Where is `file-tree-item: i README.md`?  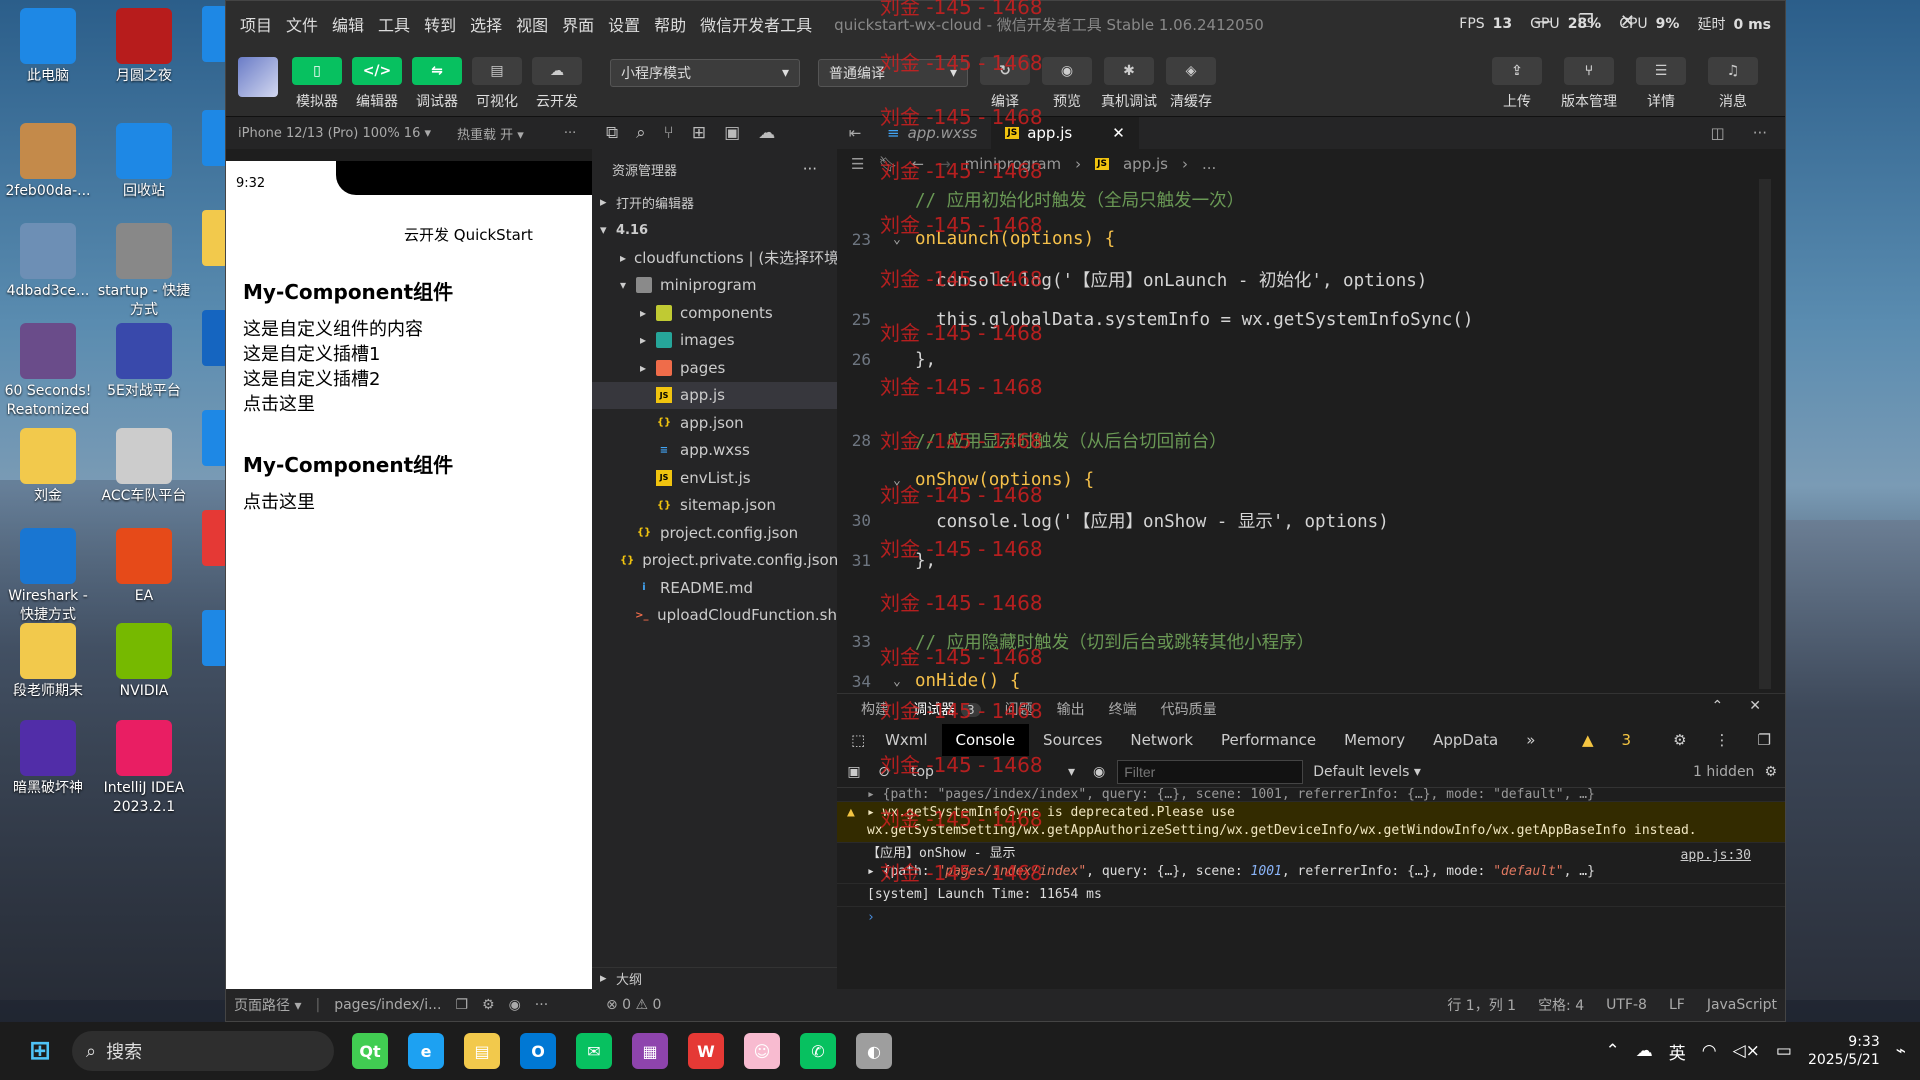 file-tree-item: i README.md is located at coordinates (714, 588).